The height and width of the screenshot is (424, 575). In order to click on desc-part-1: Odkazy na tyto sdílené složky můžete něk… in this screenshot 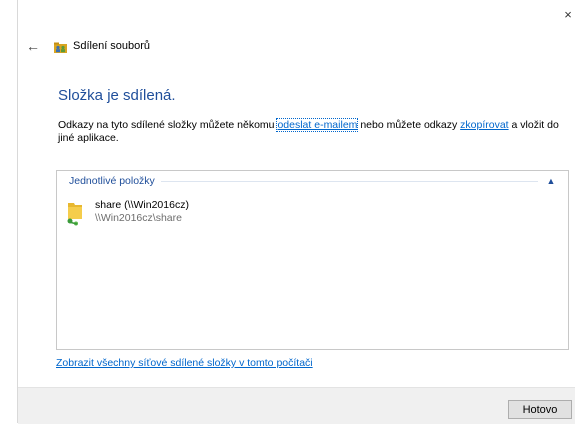, I will do `click(168, 125)`.